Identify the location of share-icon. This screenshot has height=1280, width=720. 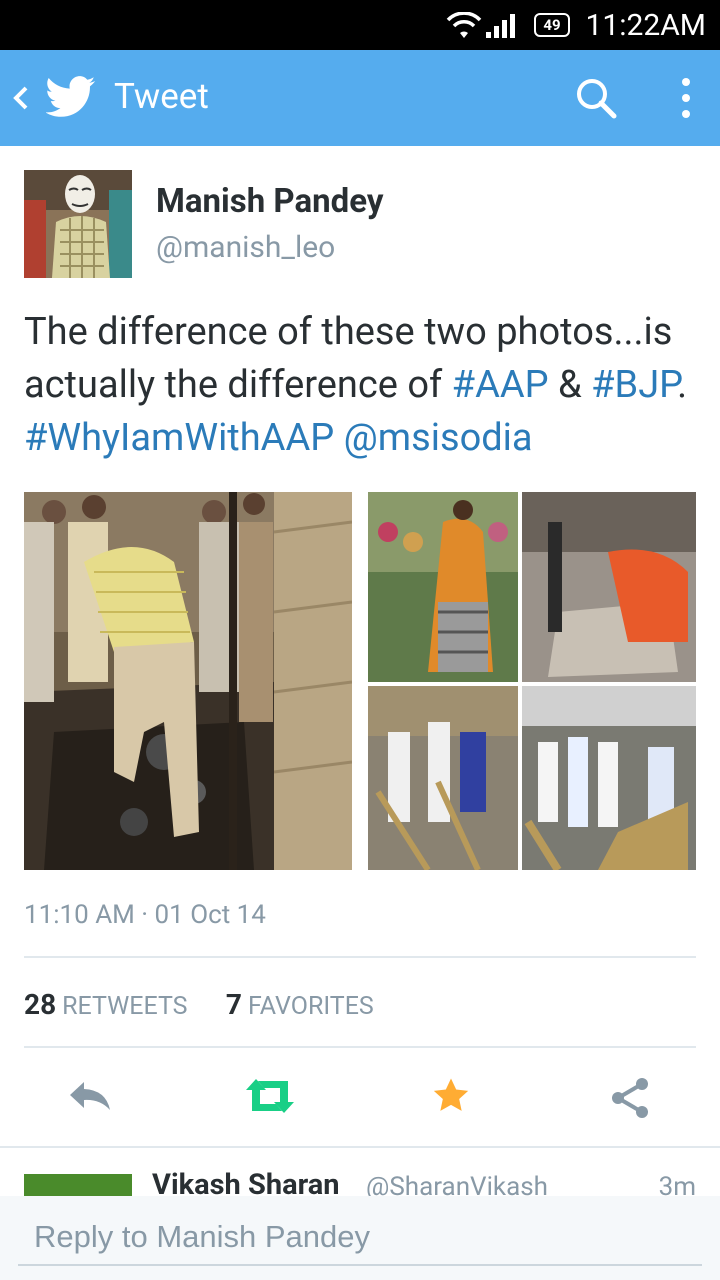
(630, 1098).